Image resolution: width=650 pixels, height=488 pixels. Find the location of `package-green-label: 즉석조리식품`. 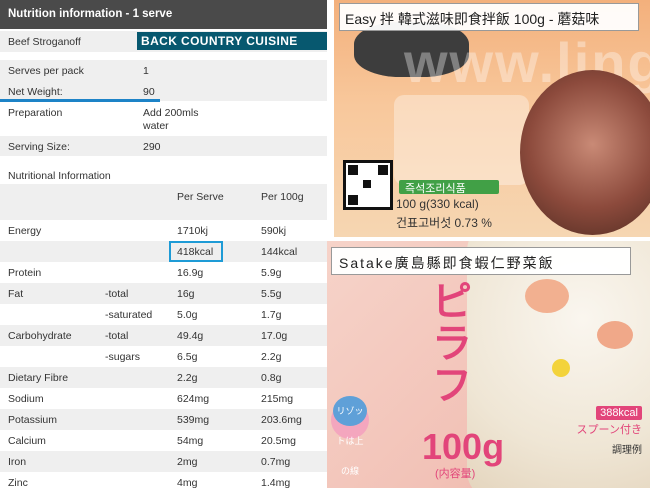

package-green-label: 즉석조리식품 is located at coordinates (449, 187).